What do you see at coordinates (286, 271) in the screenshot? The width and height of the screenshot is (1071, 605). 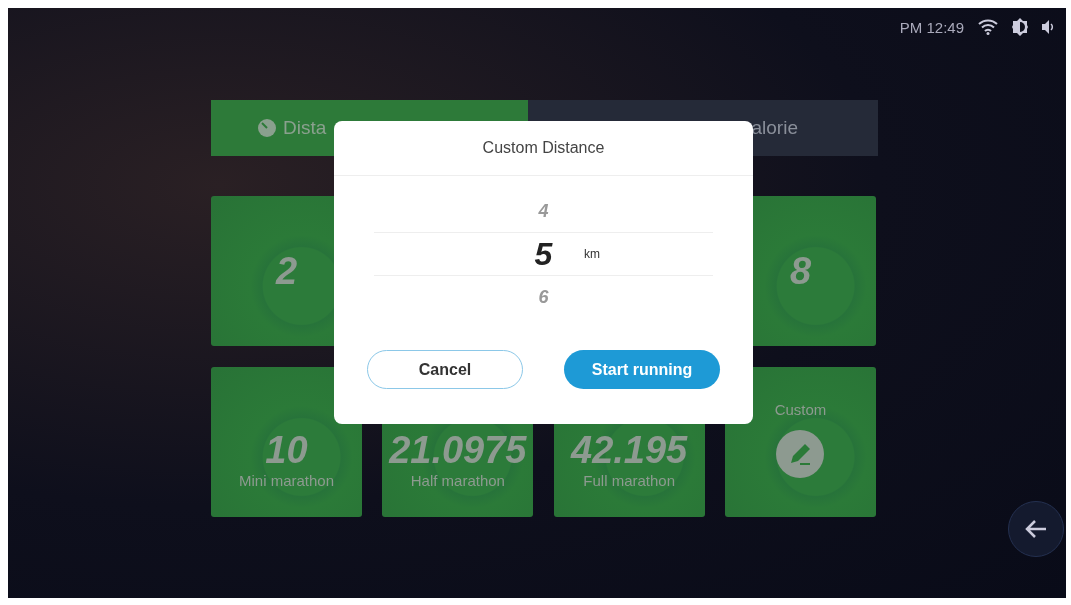 I see `distance-value: 2` at bounding box center [286, 271].